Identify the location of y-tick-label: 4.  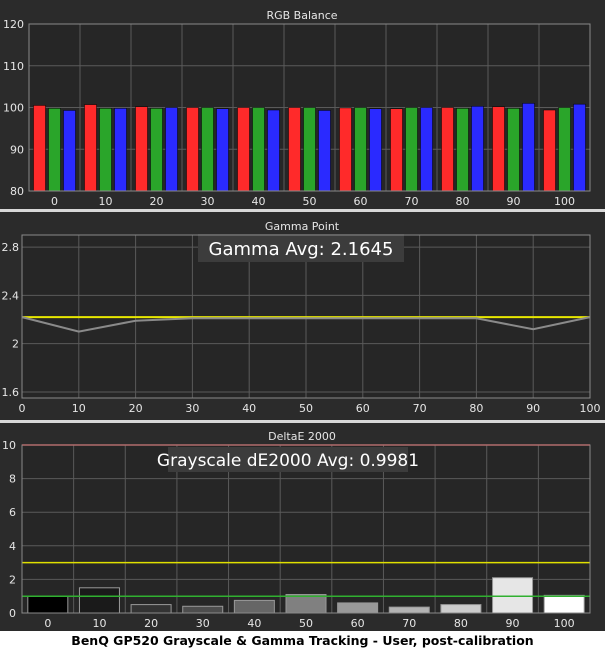
(12, 546).